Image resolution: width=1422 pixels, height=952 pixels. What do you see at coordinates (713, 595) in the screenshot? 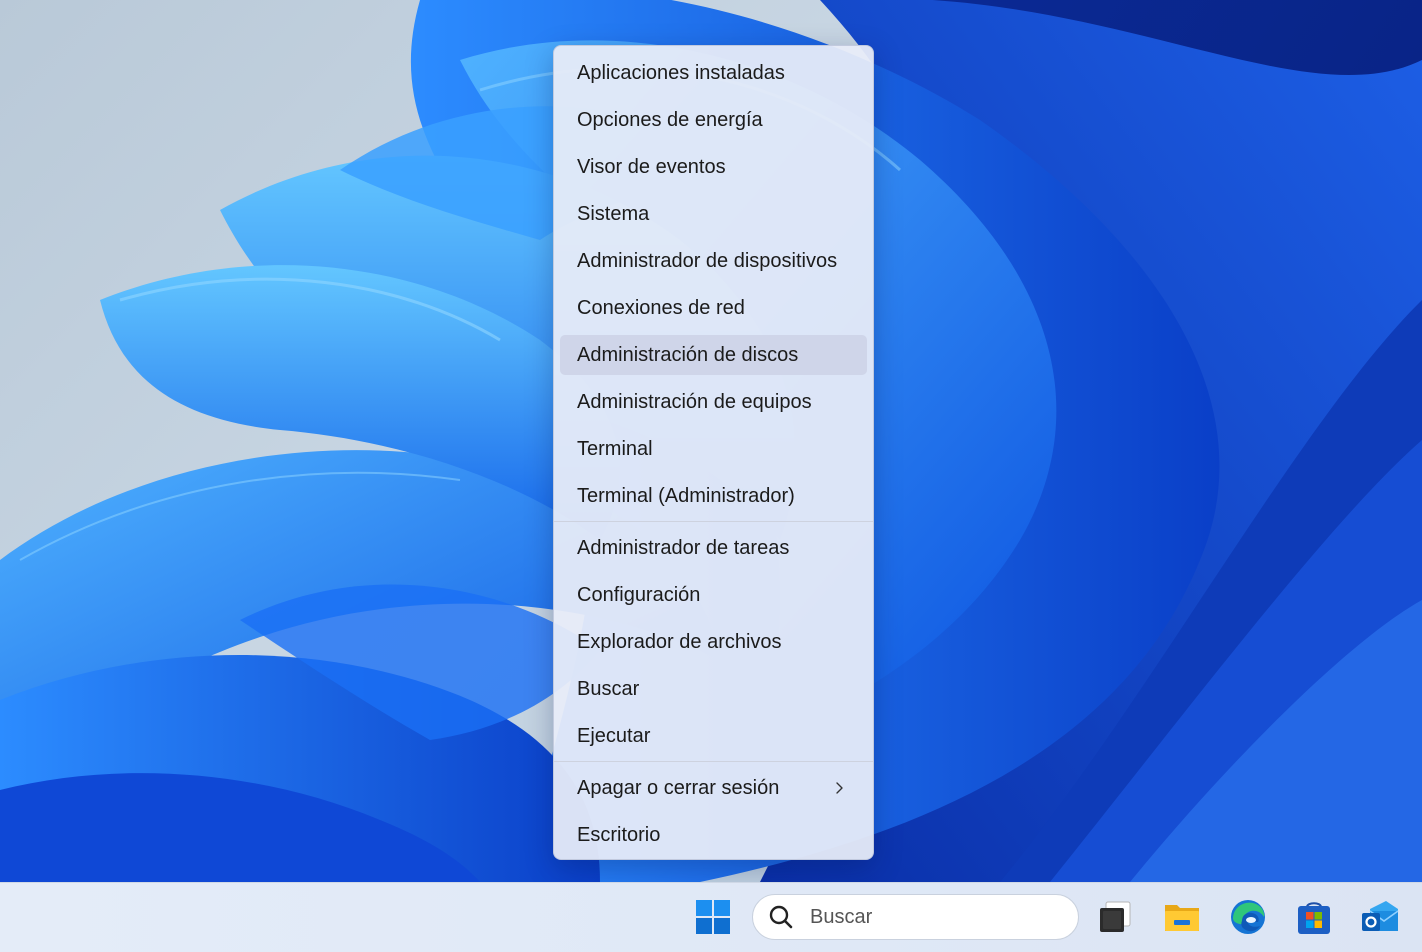
I see `menu-item-settings: Configuración` at bounding box center [713, 595].